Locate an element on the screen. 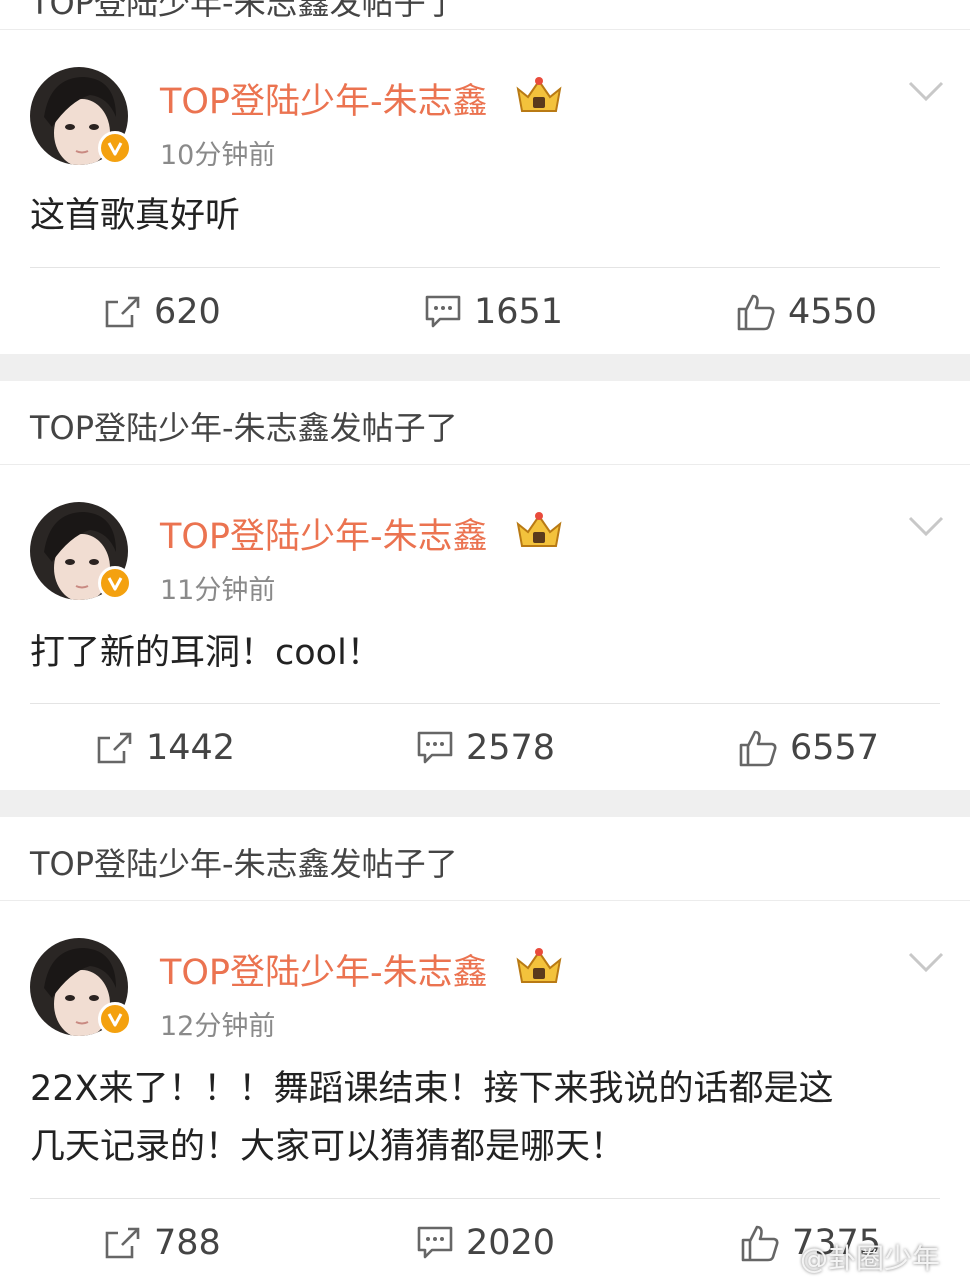 Image resolution: width=970 pixels, height=1280 pixels. post-content: 这首歌真好听 is located at coordinates (135, 216).